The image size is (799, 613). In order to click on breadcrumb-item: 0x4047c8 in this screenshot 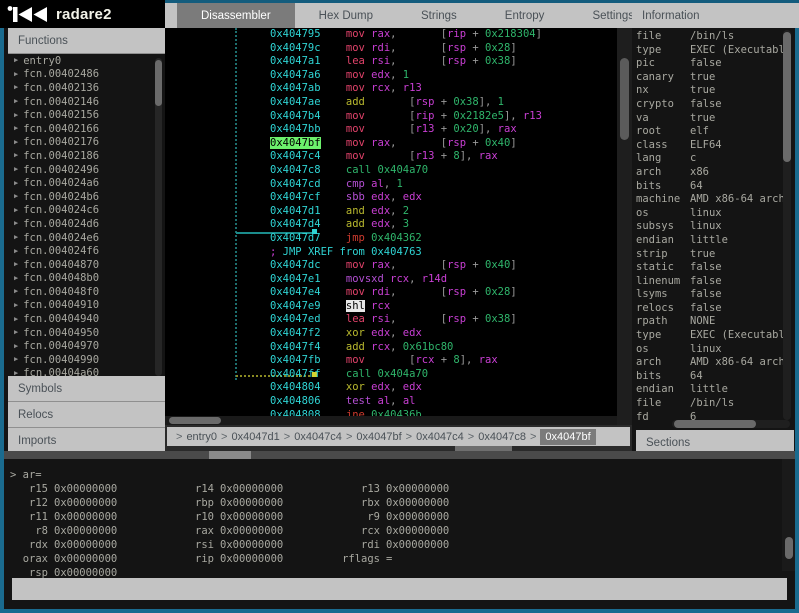, I will do `click(502, 437)`.